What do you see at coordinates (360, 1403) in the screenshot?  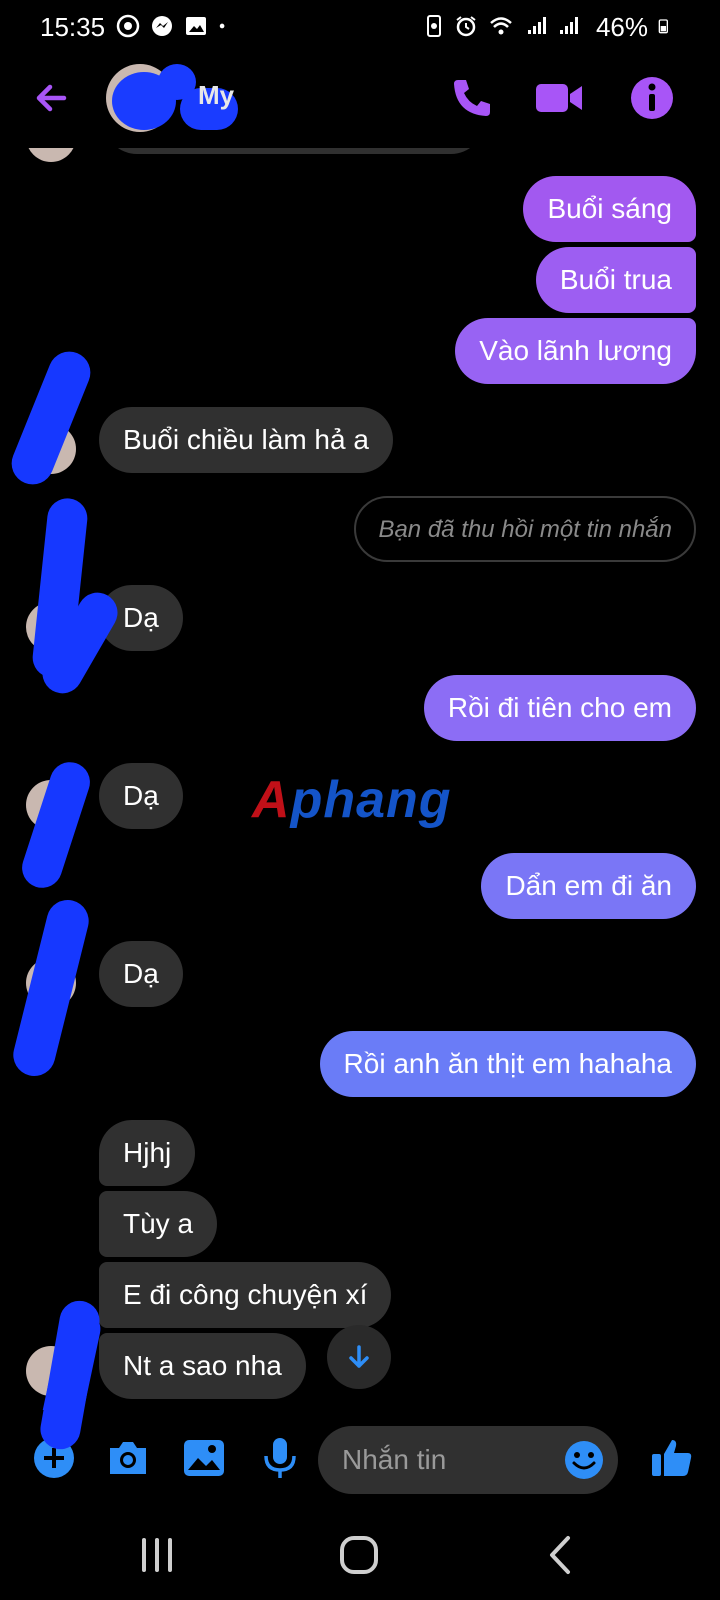 I see `composer-bar: Nhắn tin` at bounding box center [360, 1403].